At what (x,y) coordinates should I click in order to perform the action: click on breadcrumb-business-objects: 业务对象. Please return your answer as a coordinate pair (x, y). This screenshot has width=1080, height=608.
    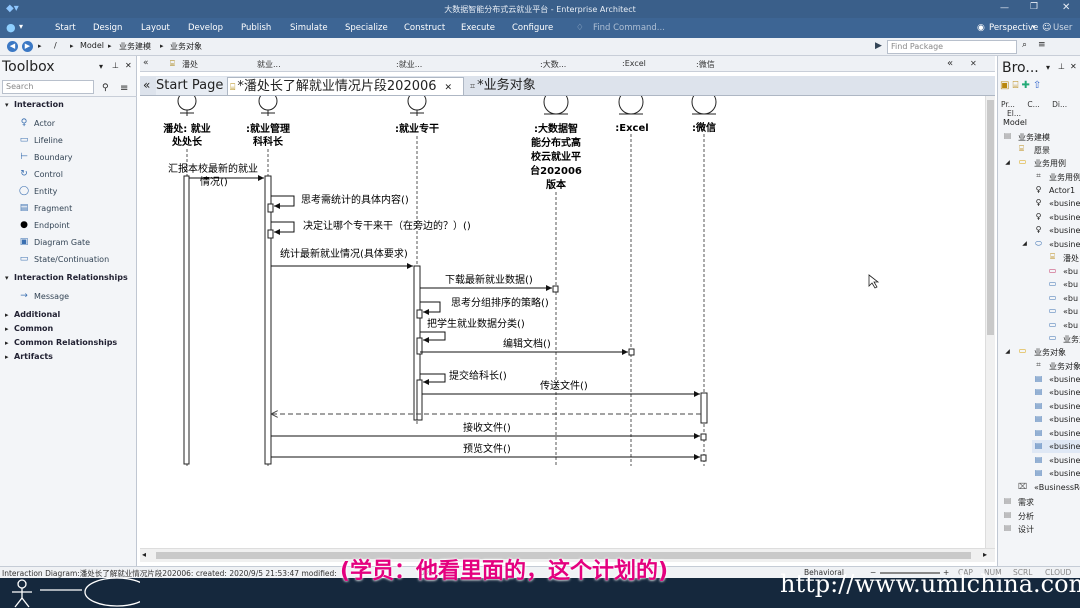
    Looking at the image, I should click on (186, 46).